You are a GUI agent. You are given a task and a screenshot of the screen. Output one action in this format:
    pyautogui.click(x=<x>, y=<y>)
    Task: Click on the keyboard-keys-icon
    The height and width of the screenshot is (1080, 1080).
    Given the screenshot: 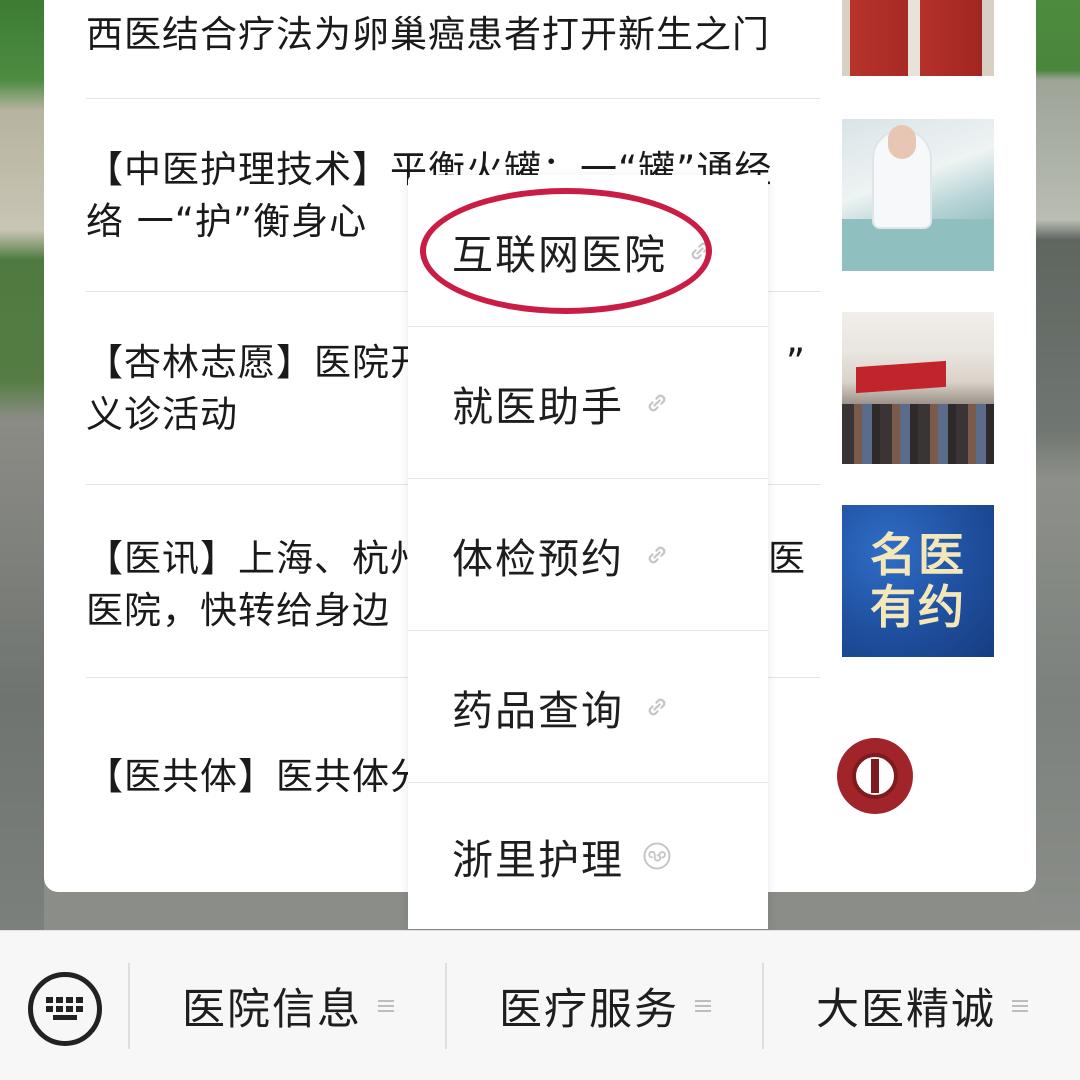 What is the action you would take?
    pyautogui.click(x=64, y=1008)
    